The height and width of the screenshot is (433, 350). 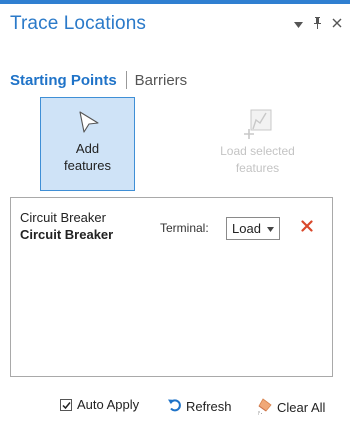 I want to click on pane-header: Trace Locations, so click(x=175, y=22).